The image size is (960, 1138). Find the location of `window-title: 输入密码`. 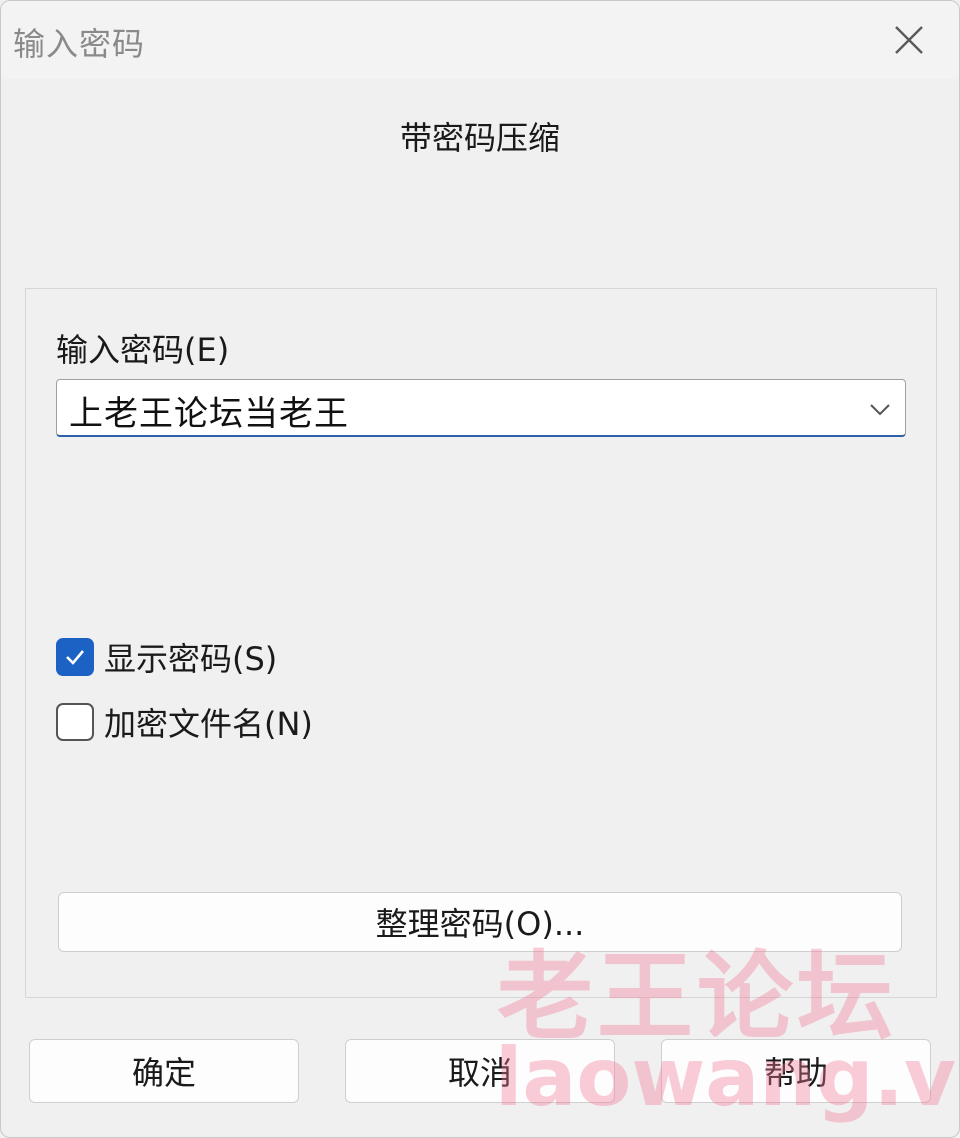

window-title: 输入密码 is located at coordinates (79, 44).